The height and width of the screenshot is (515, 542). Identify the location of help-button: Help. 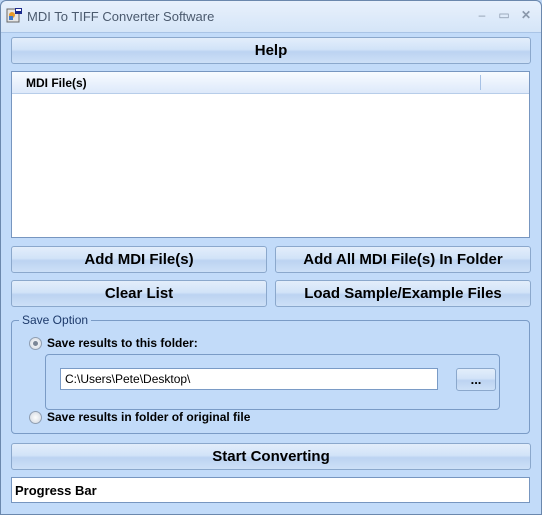
(271, 50).